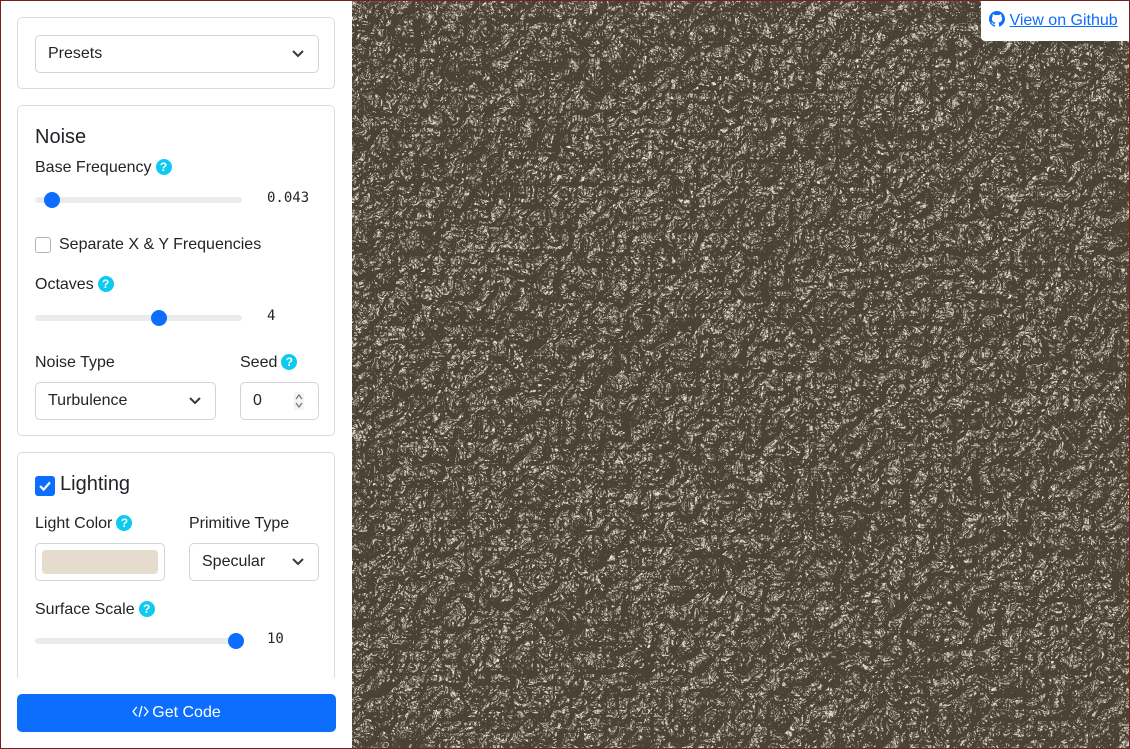 The width and height of the screenshot is (1130, 749). I want to click on spinner-icon, so click(299, 401).